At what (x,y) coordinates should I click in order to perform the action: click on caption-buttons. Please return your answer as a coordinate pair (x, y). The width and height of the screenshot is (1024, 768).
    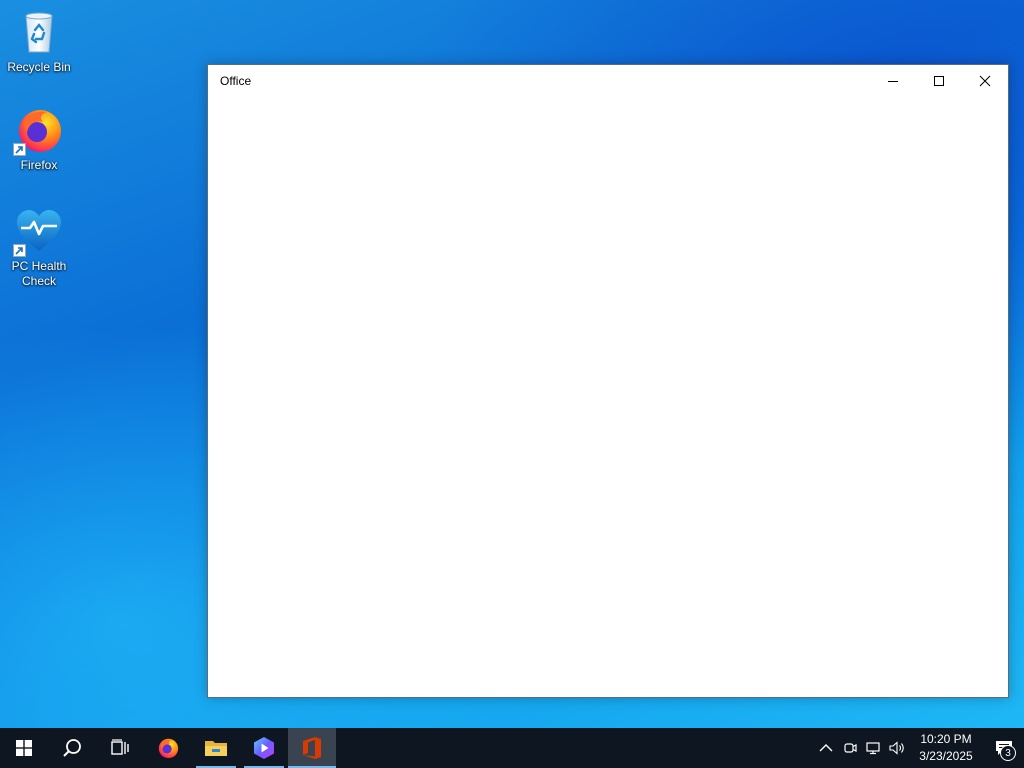
    Looking at the image, I should click on (939, 81).